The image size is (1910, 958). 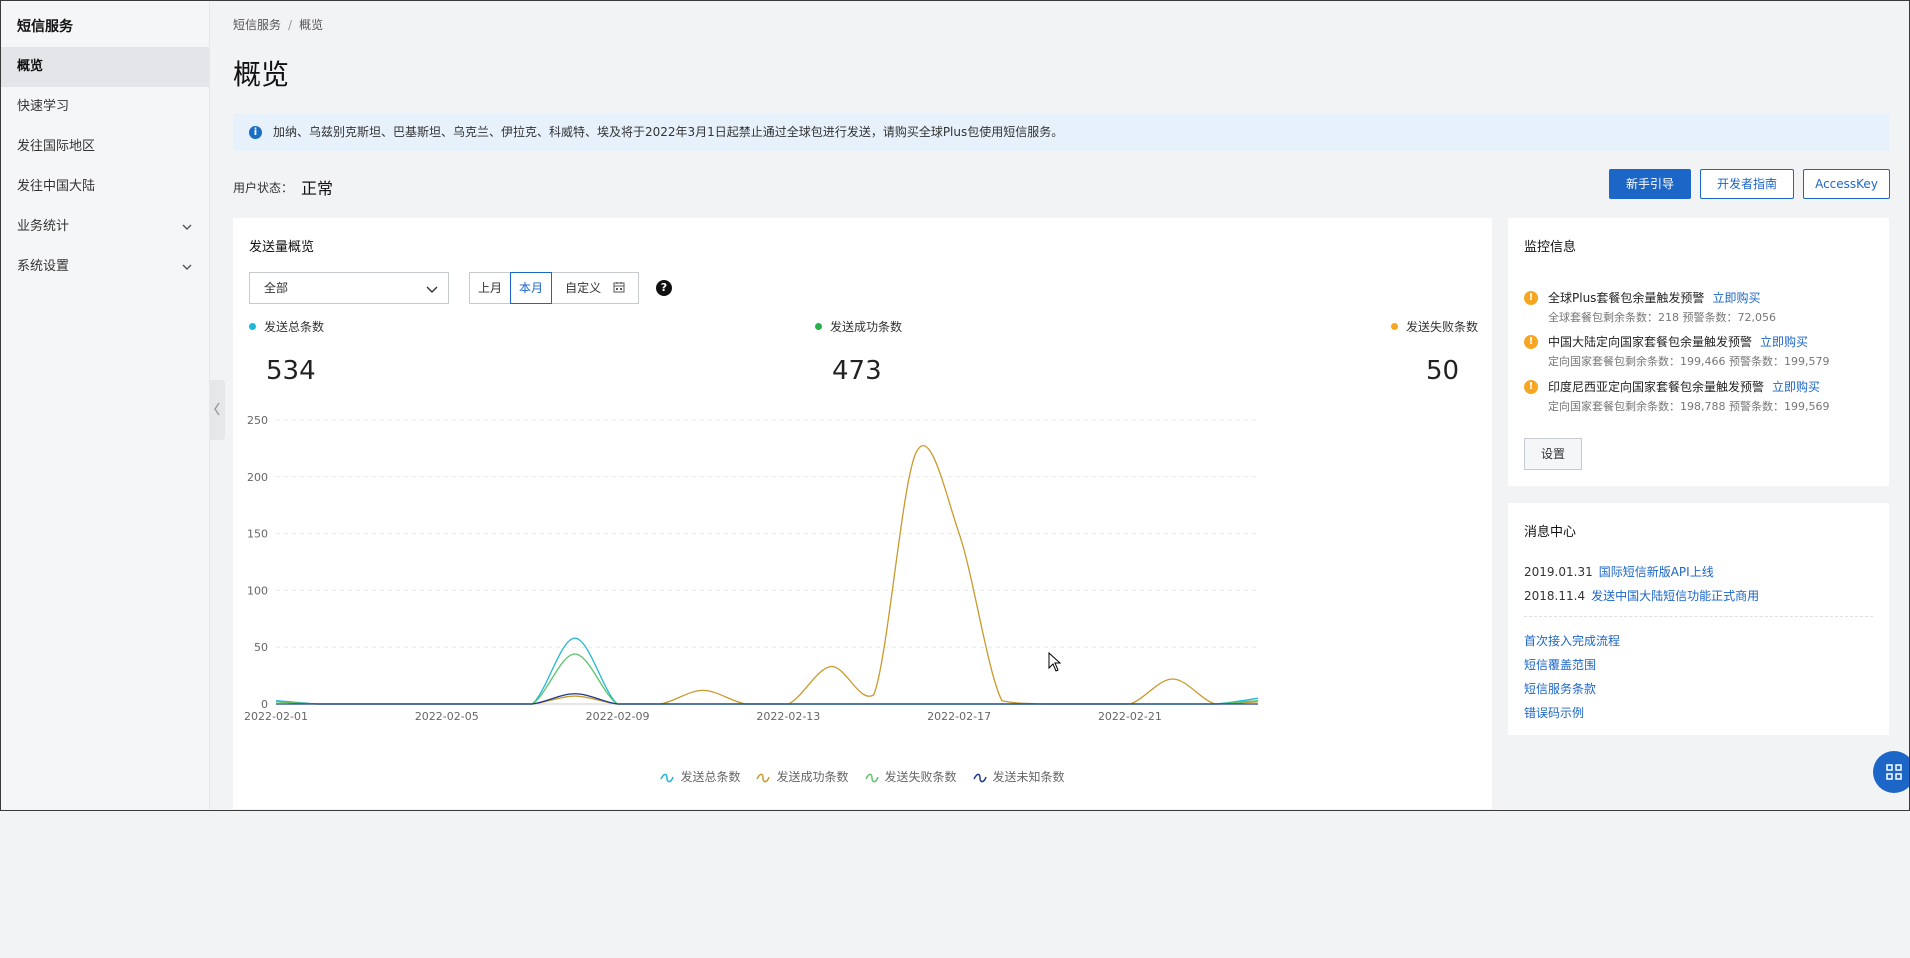 I want to click on sidebar-item-system-settings: 系统设置, so click(x=105, y=267).